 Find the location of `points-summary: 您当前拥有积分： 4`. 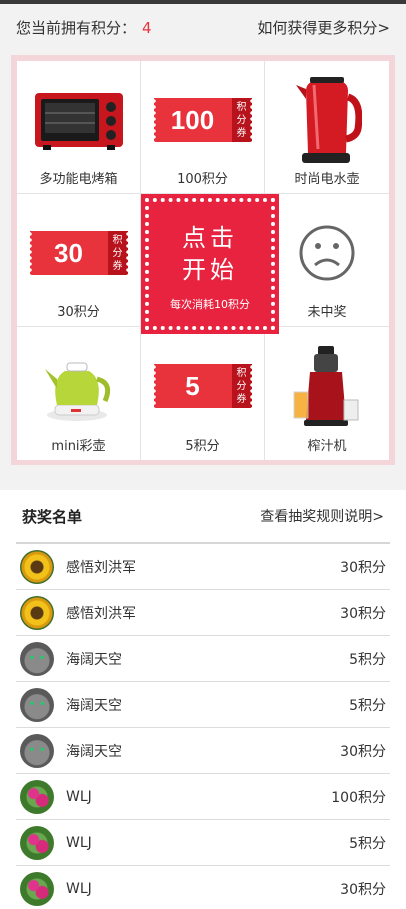

points-summary: 您当前拥有积分： 4 is located at coordinates (84, 27).